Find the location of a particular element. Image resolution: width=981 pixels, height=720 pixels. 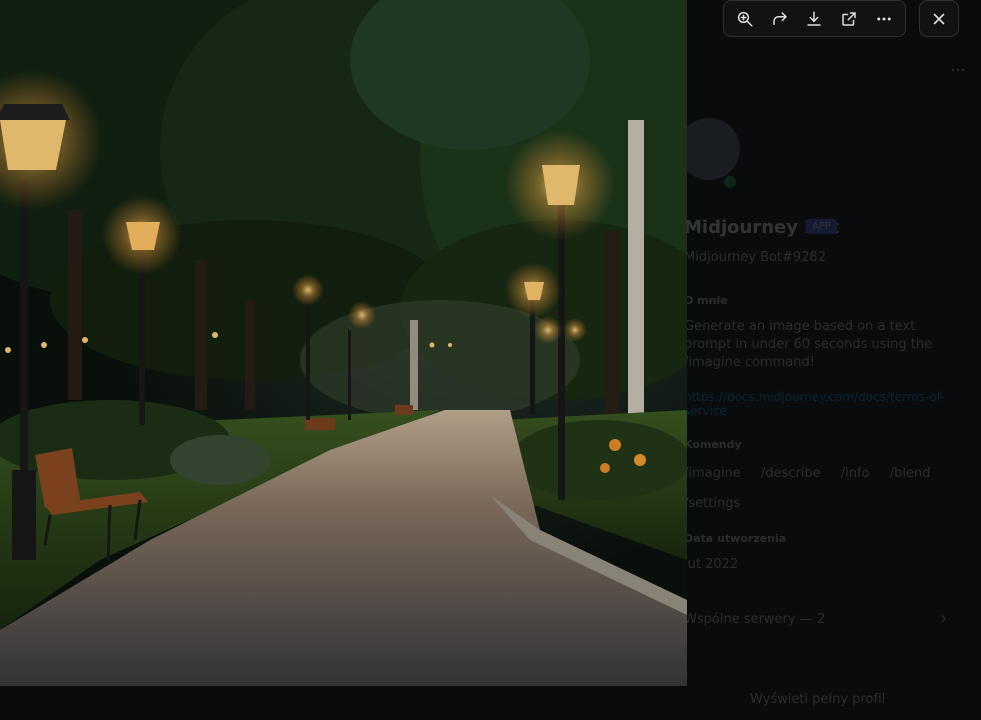

download-icon is located at coordinates (814, 18).